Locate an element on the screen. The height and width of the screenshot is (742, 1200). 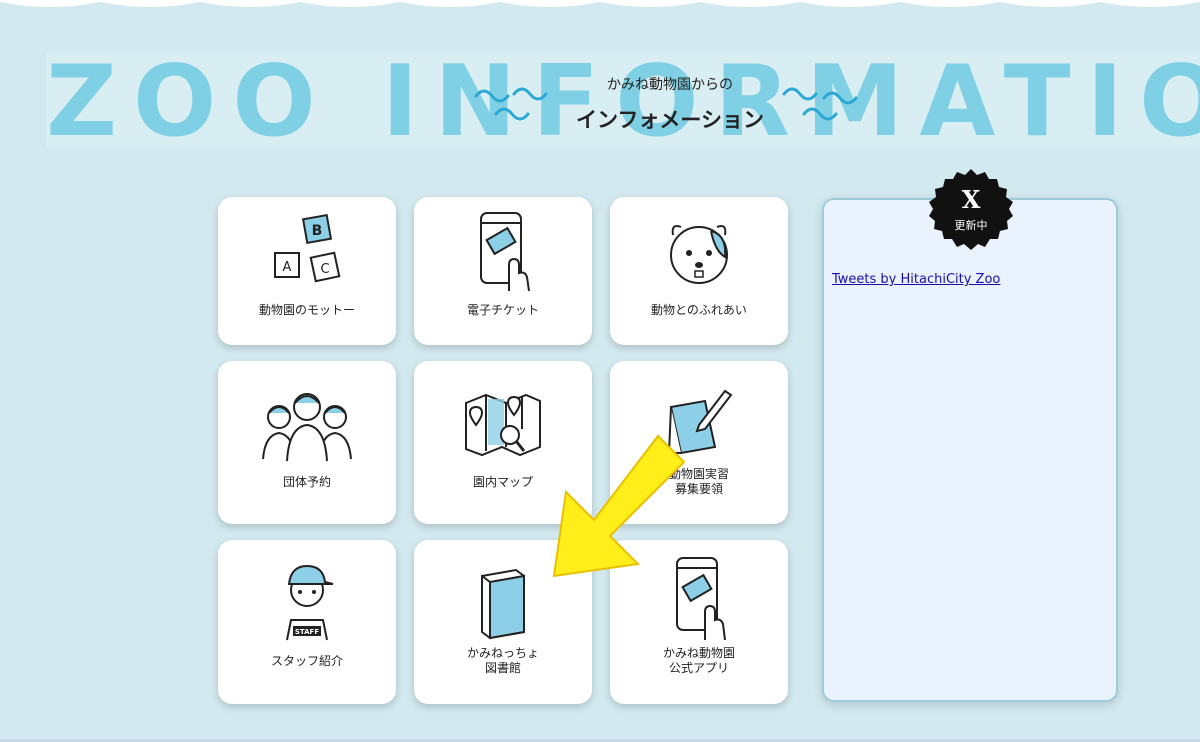
x-logo-icon: X is located at coordinates (971, 199).